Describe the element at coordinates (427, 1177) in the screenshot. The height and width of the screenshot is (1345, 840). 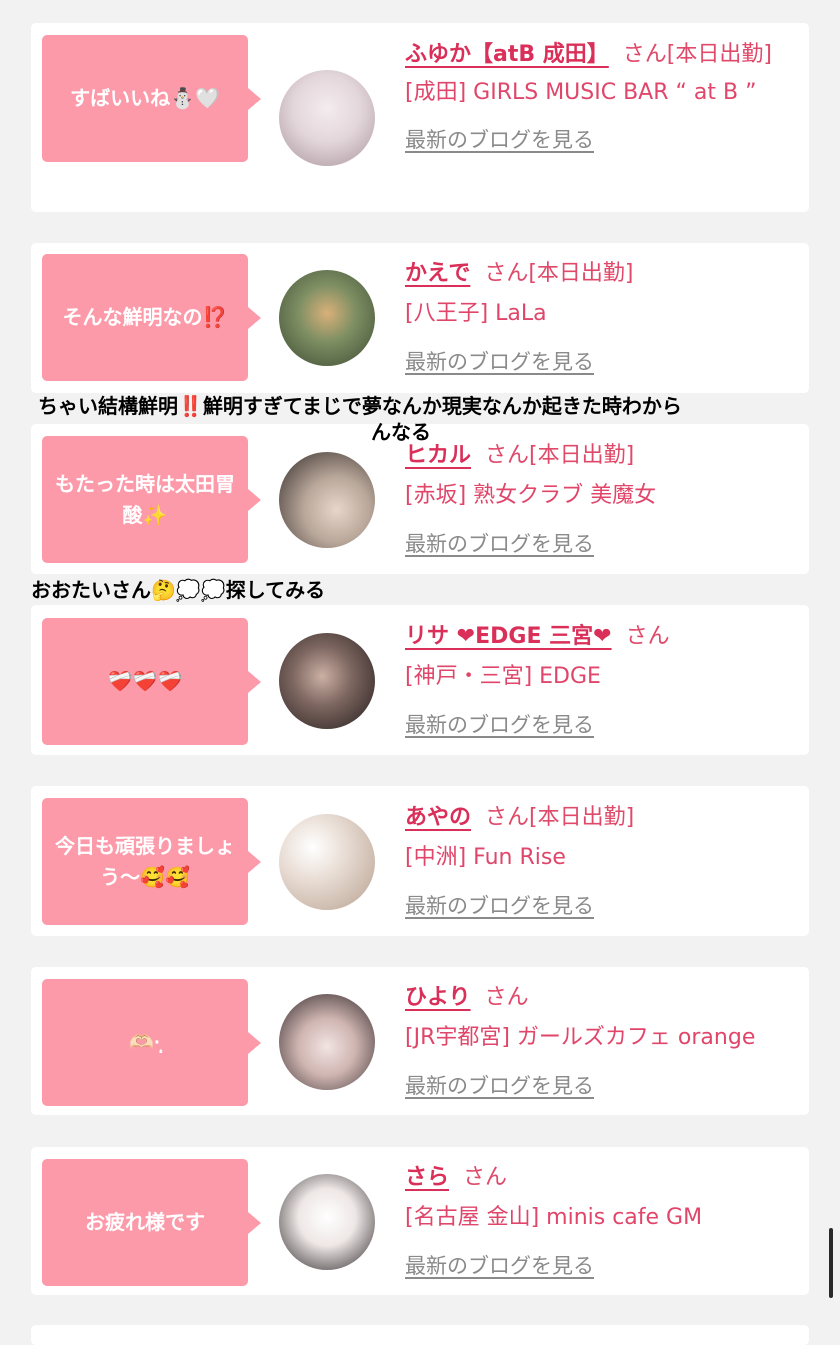
I see `cast-name-link: さら` at that location.